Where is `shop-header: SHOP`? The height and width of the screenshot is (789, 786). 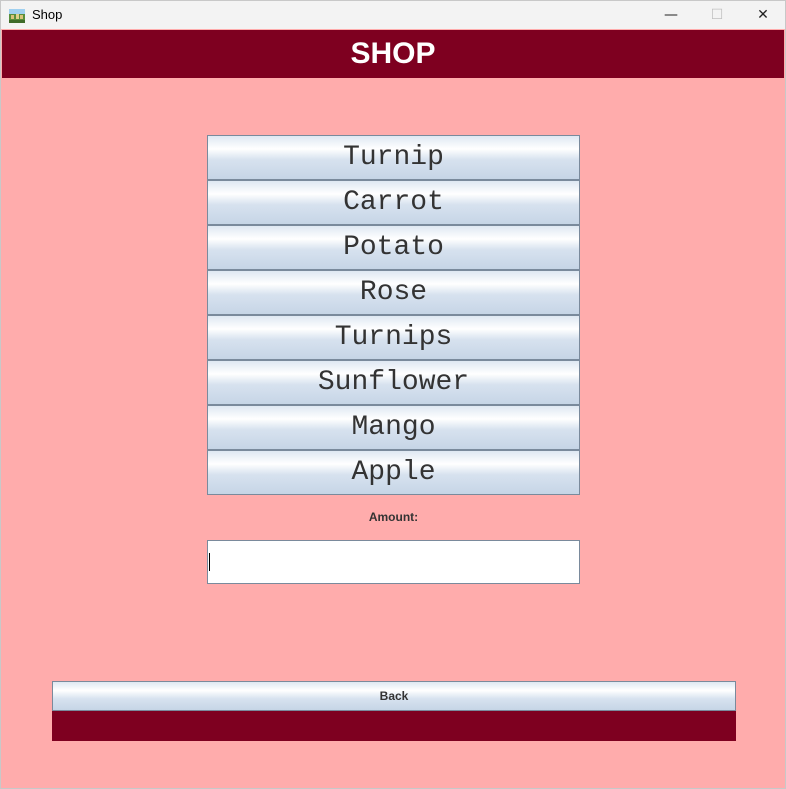
shop-header: SHOP is located at coordinates (393, 54).